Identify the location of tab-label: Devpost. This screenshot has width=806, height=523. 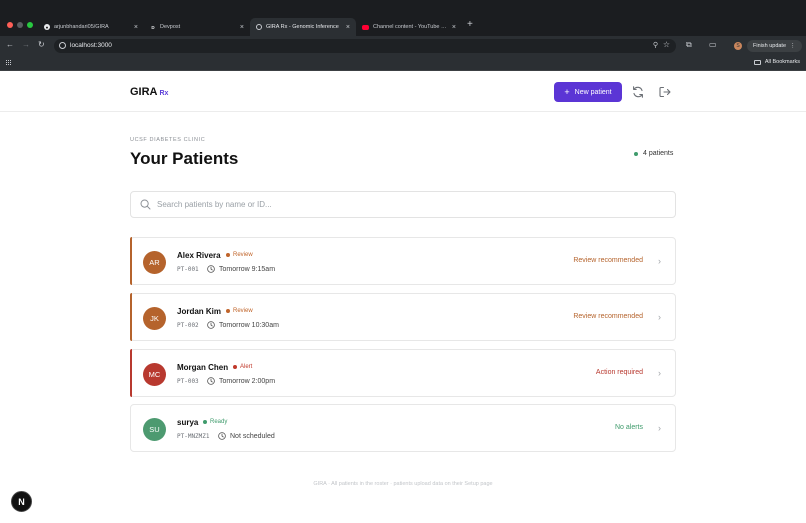
(170, 27).